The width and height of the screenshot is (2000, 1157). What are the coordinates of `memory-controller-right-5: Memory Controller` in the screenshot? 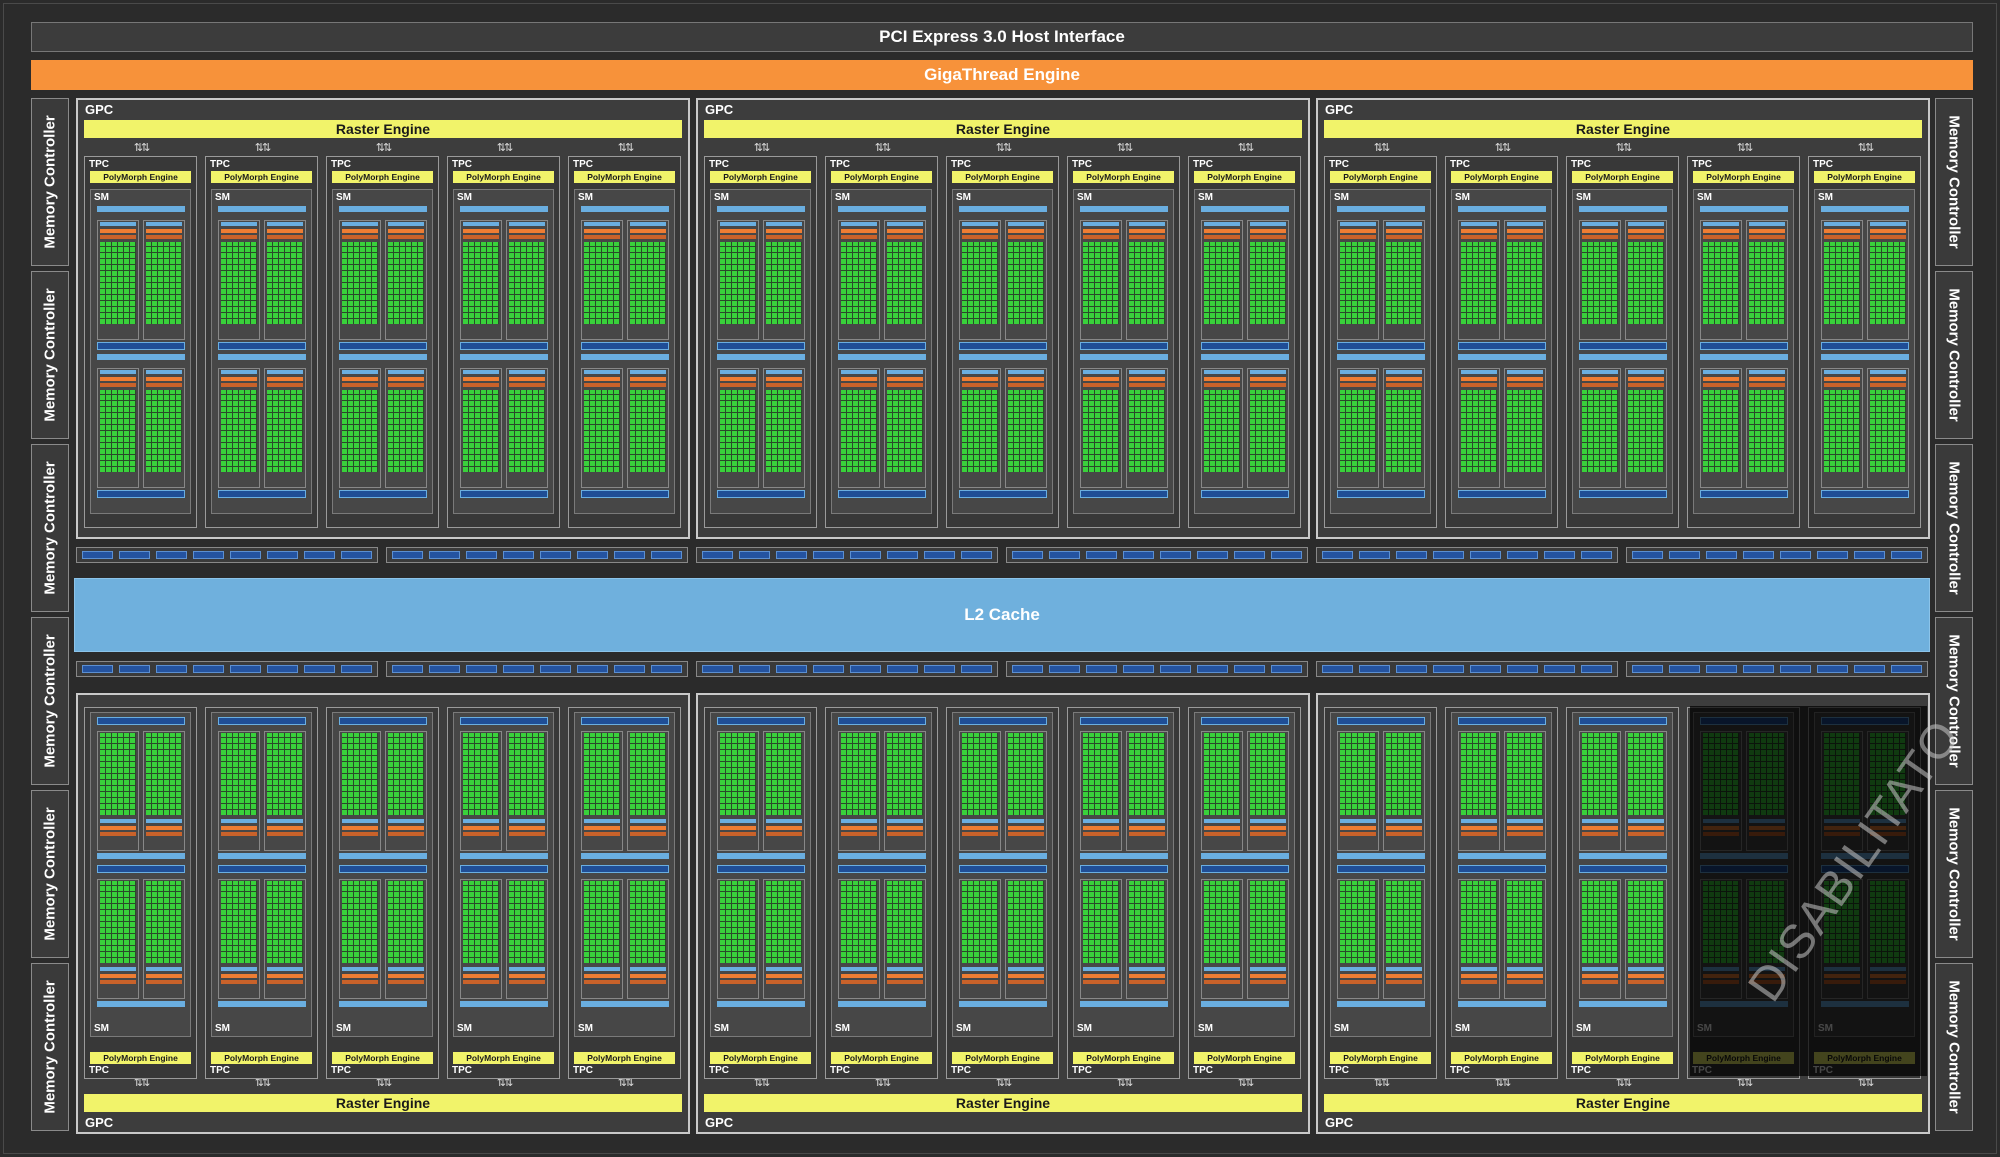 It's located at (1954, 874).